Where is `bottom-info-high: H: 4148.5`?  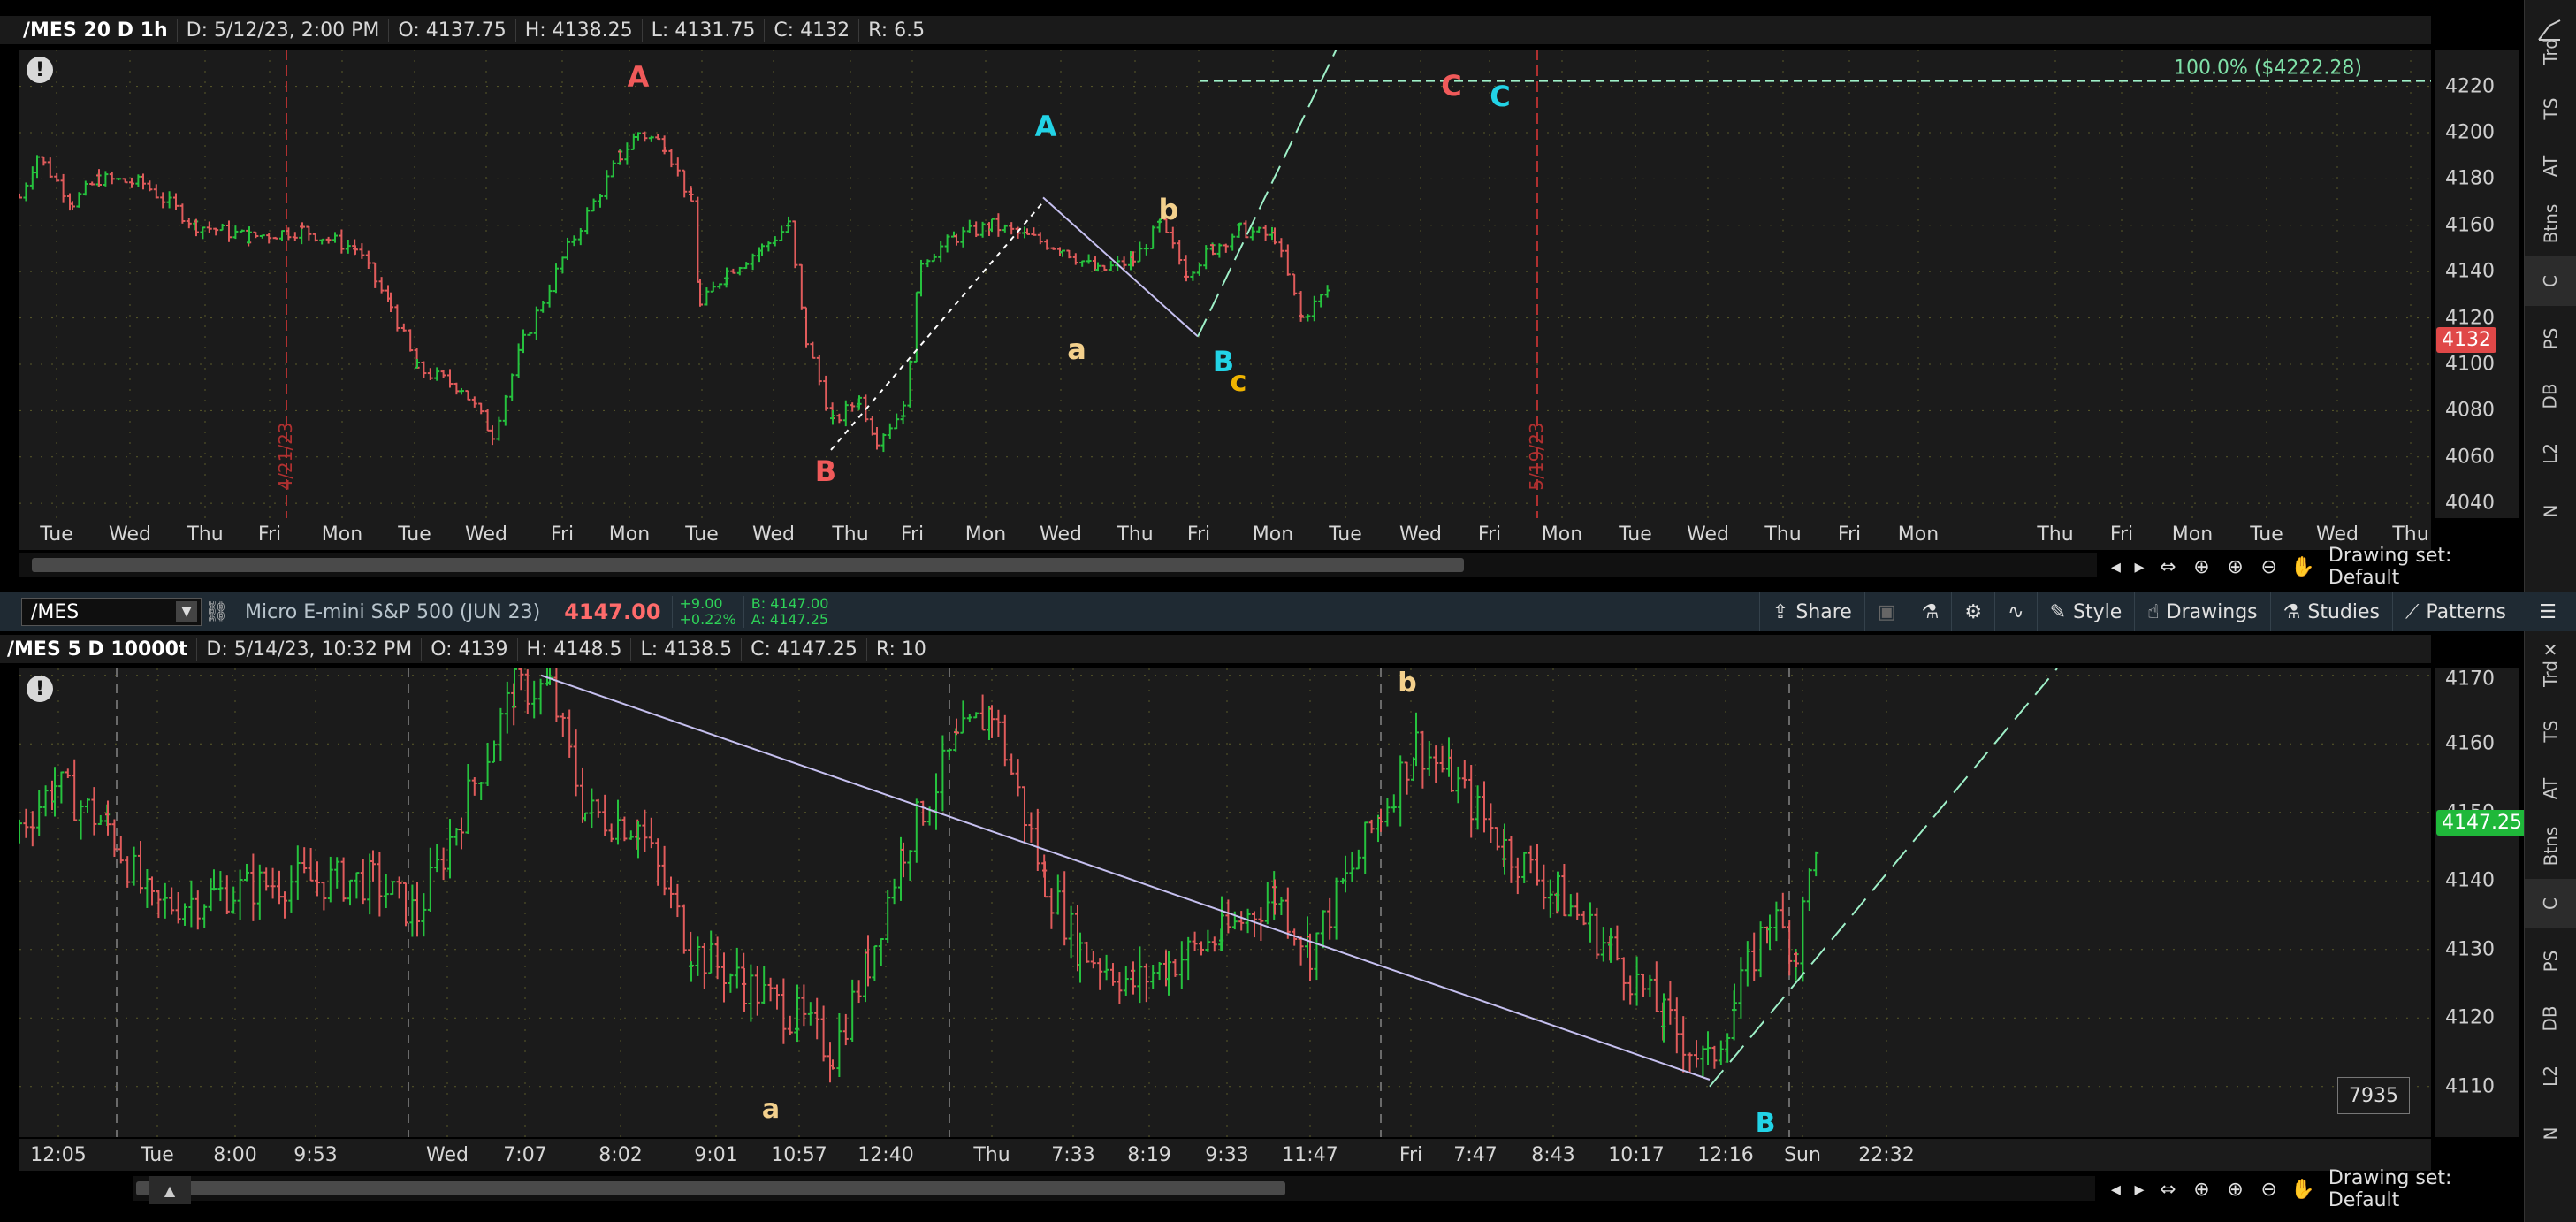 bottom-info-high: H: 4148.5 is located at coordinates (573, 649).